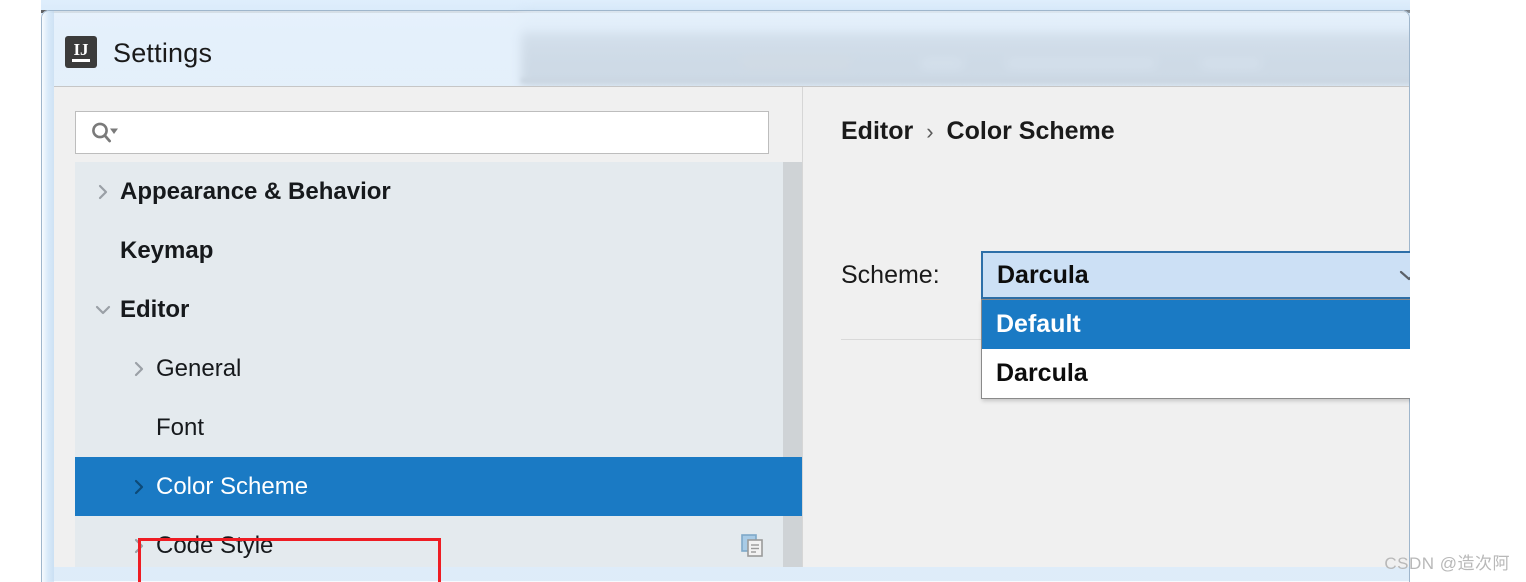 The width and height of the screenshot is (1526, 582). What do you see at coordinates (167, 250) in the screenshot?
I see `sidebar-item-label: Keymap` at bounding box center [167, 250].